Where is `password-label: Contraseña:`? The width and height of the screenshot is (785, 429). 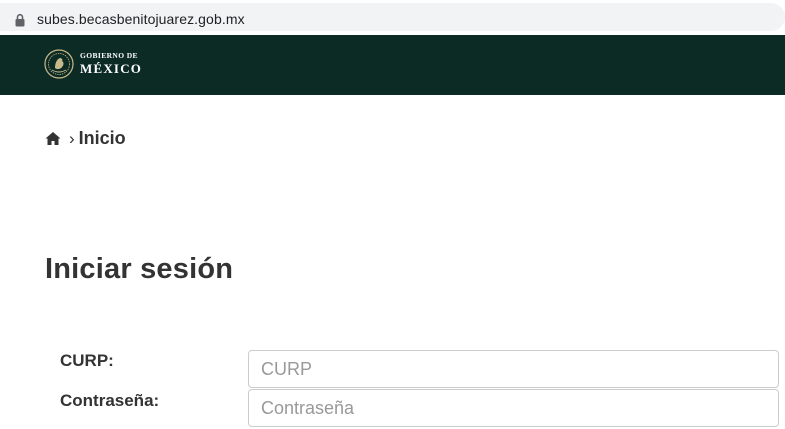 password-label: Contraseña: is located at coordinates (110, 400).